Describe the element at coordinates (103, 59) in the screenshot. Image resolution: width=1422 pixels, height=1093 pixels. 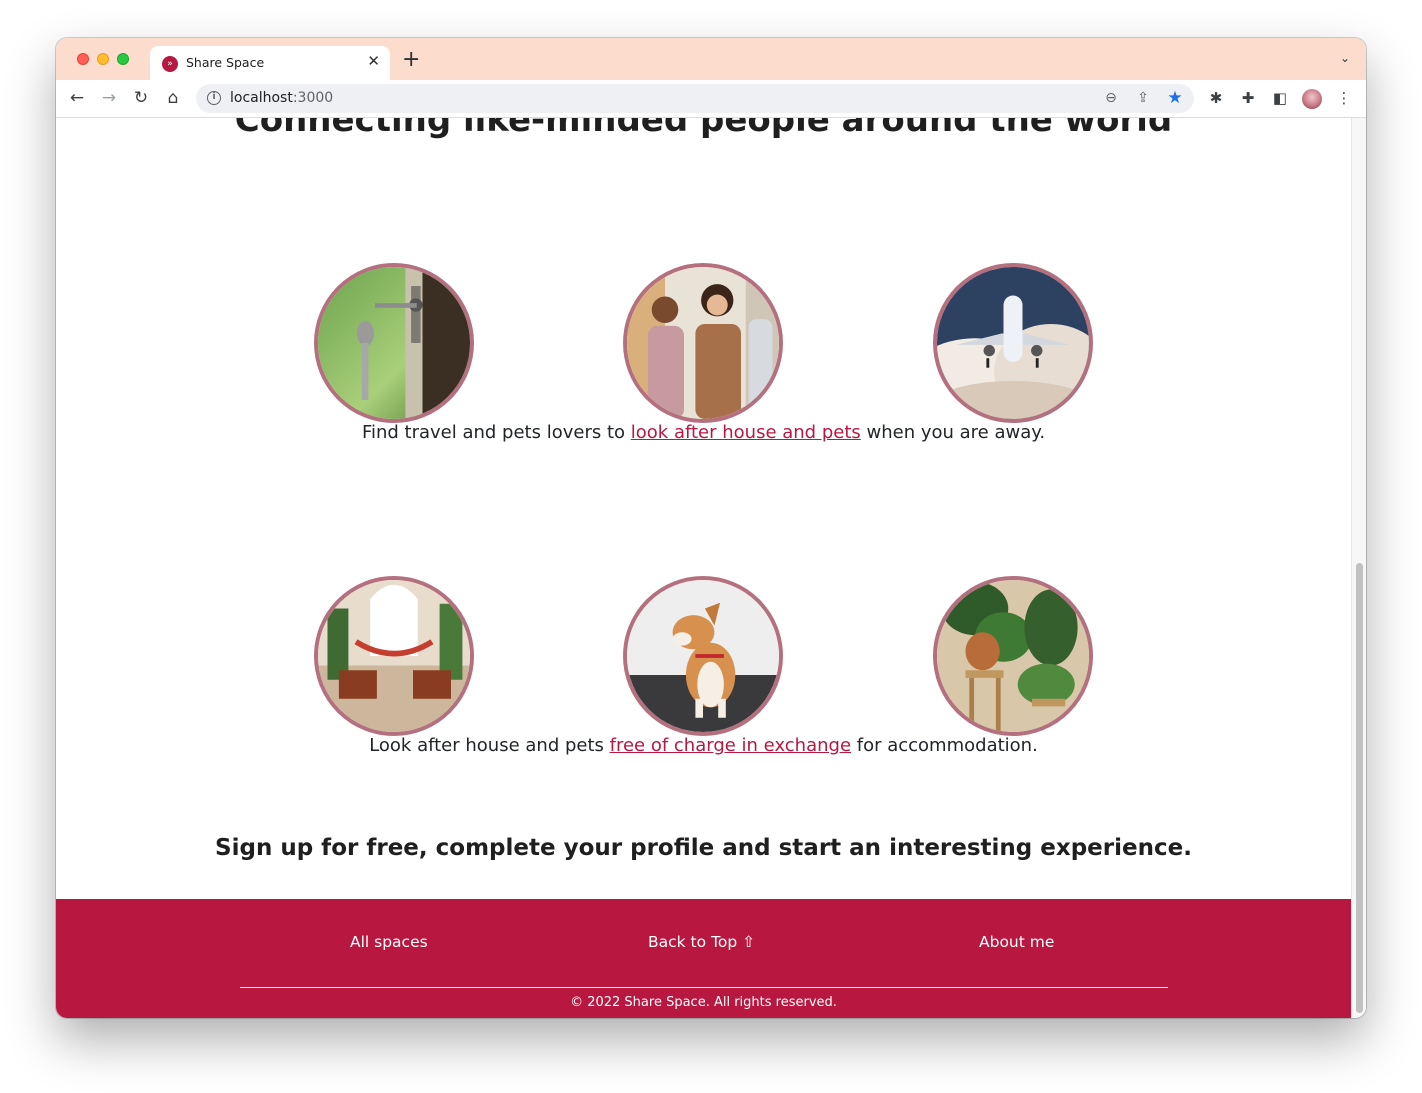
I see `window-minimize-button` at that location.